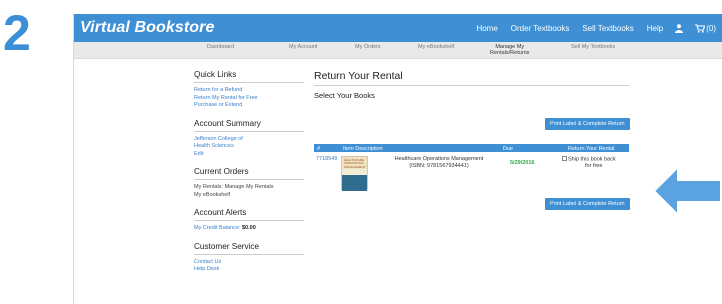 This screenshot has height=304, width=722. What do you see at coordinates (679, 28) in the screenshot?
I see `user-icon` at bounding box center [679, 28].